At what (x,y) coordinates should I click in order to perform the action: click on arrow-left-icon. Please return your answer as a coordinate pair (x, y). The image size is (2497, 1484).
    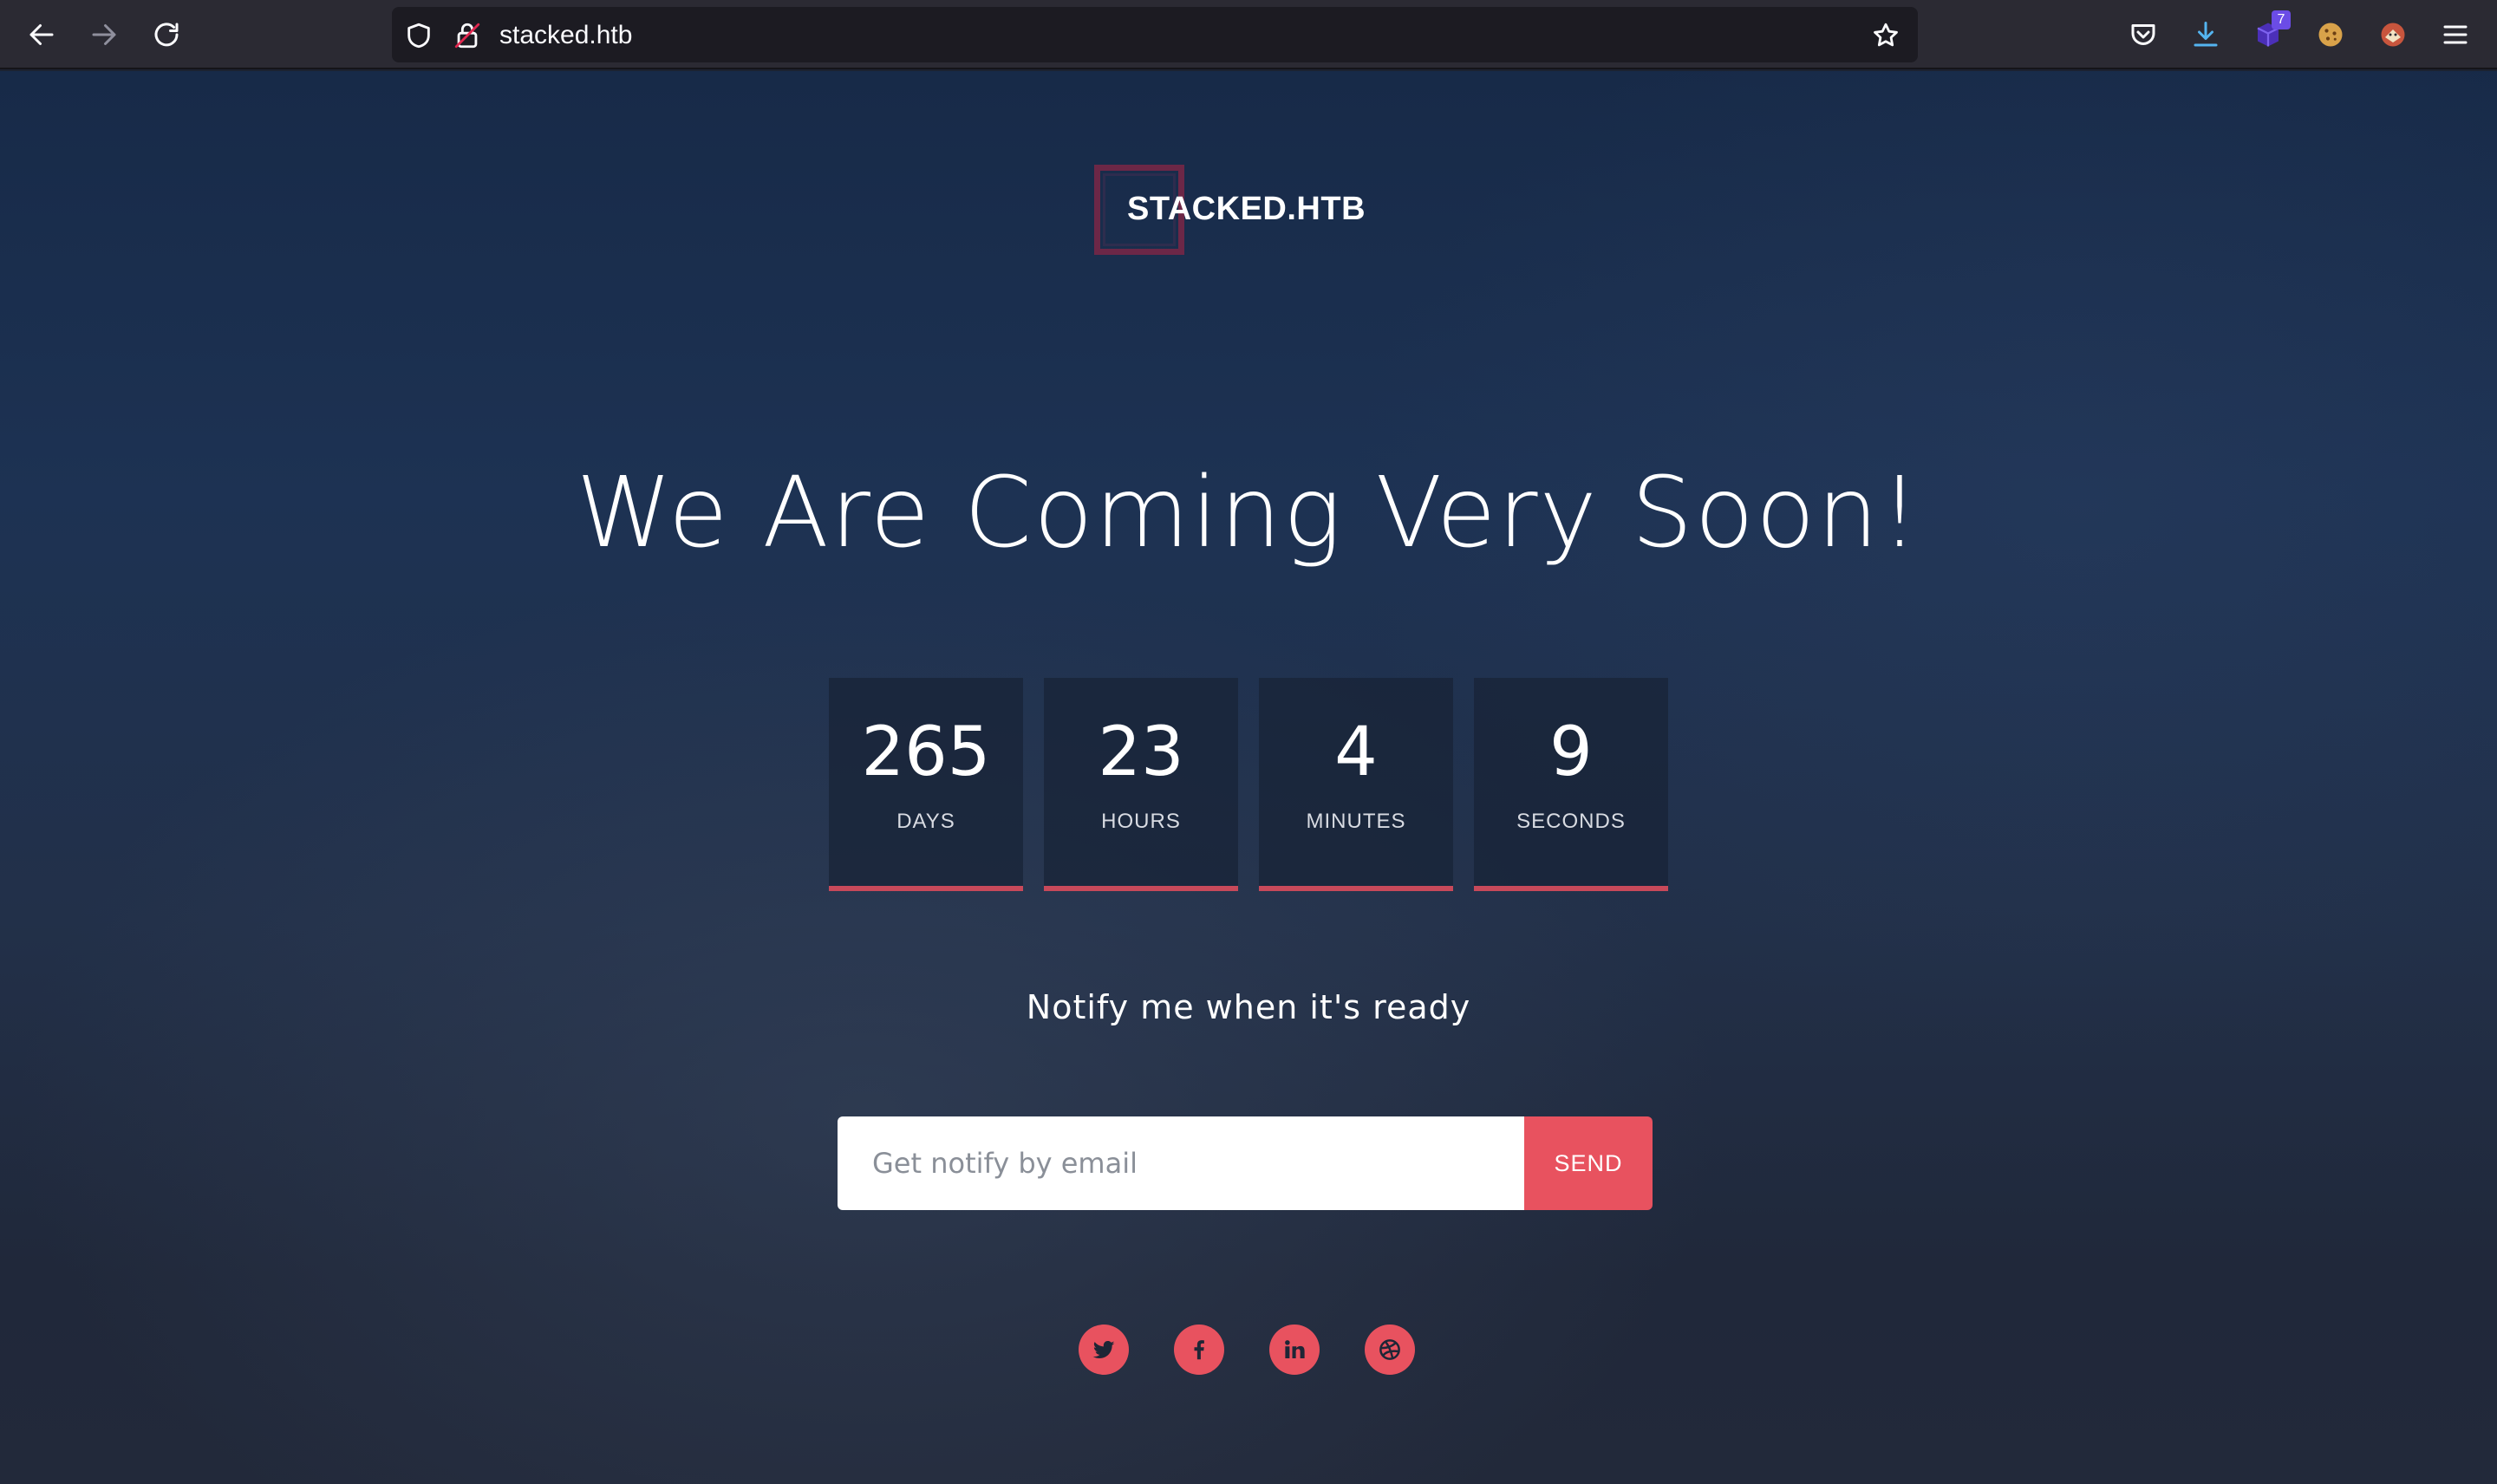
    Looking at the image, I should click on (41, 34).